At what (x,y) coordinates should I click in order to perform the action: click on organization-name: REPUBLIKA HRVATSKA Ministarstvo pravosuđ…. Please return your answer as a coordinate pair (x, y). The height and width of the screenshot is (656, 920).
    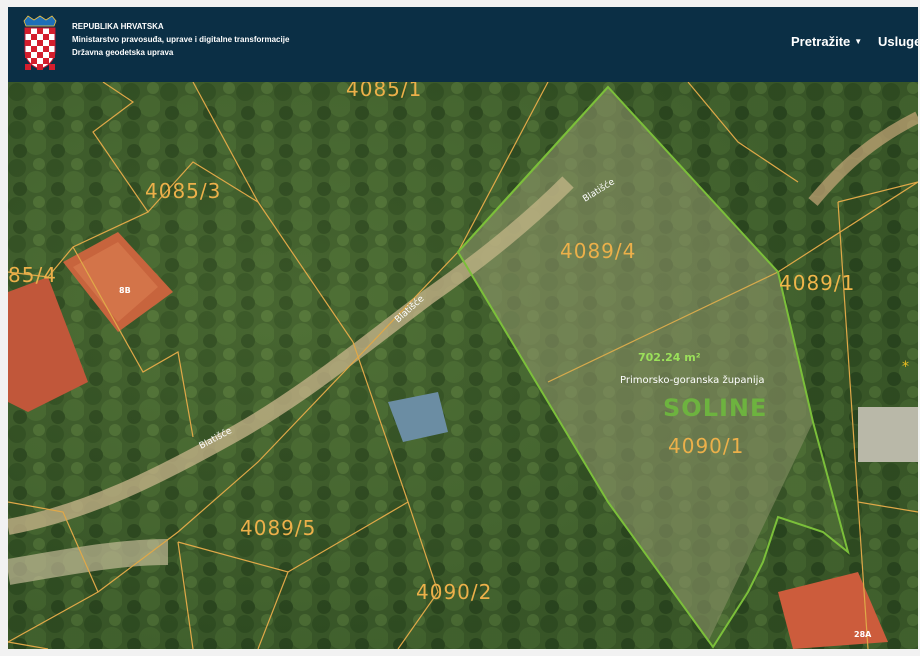
    Looking at the image, I should click on (180, 39).